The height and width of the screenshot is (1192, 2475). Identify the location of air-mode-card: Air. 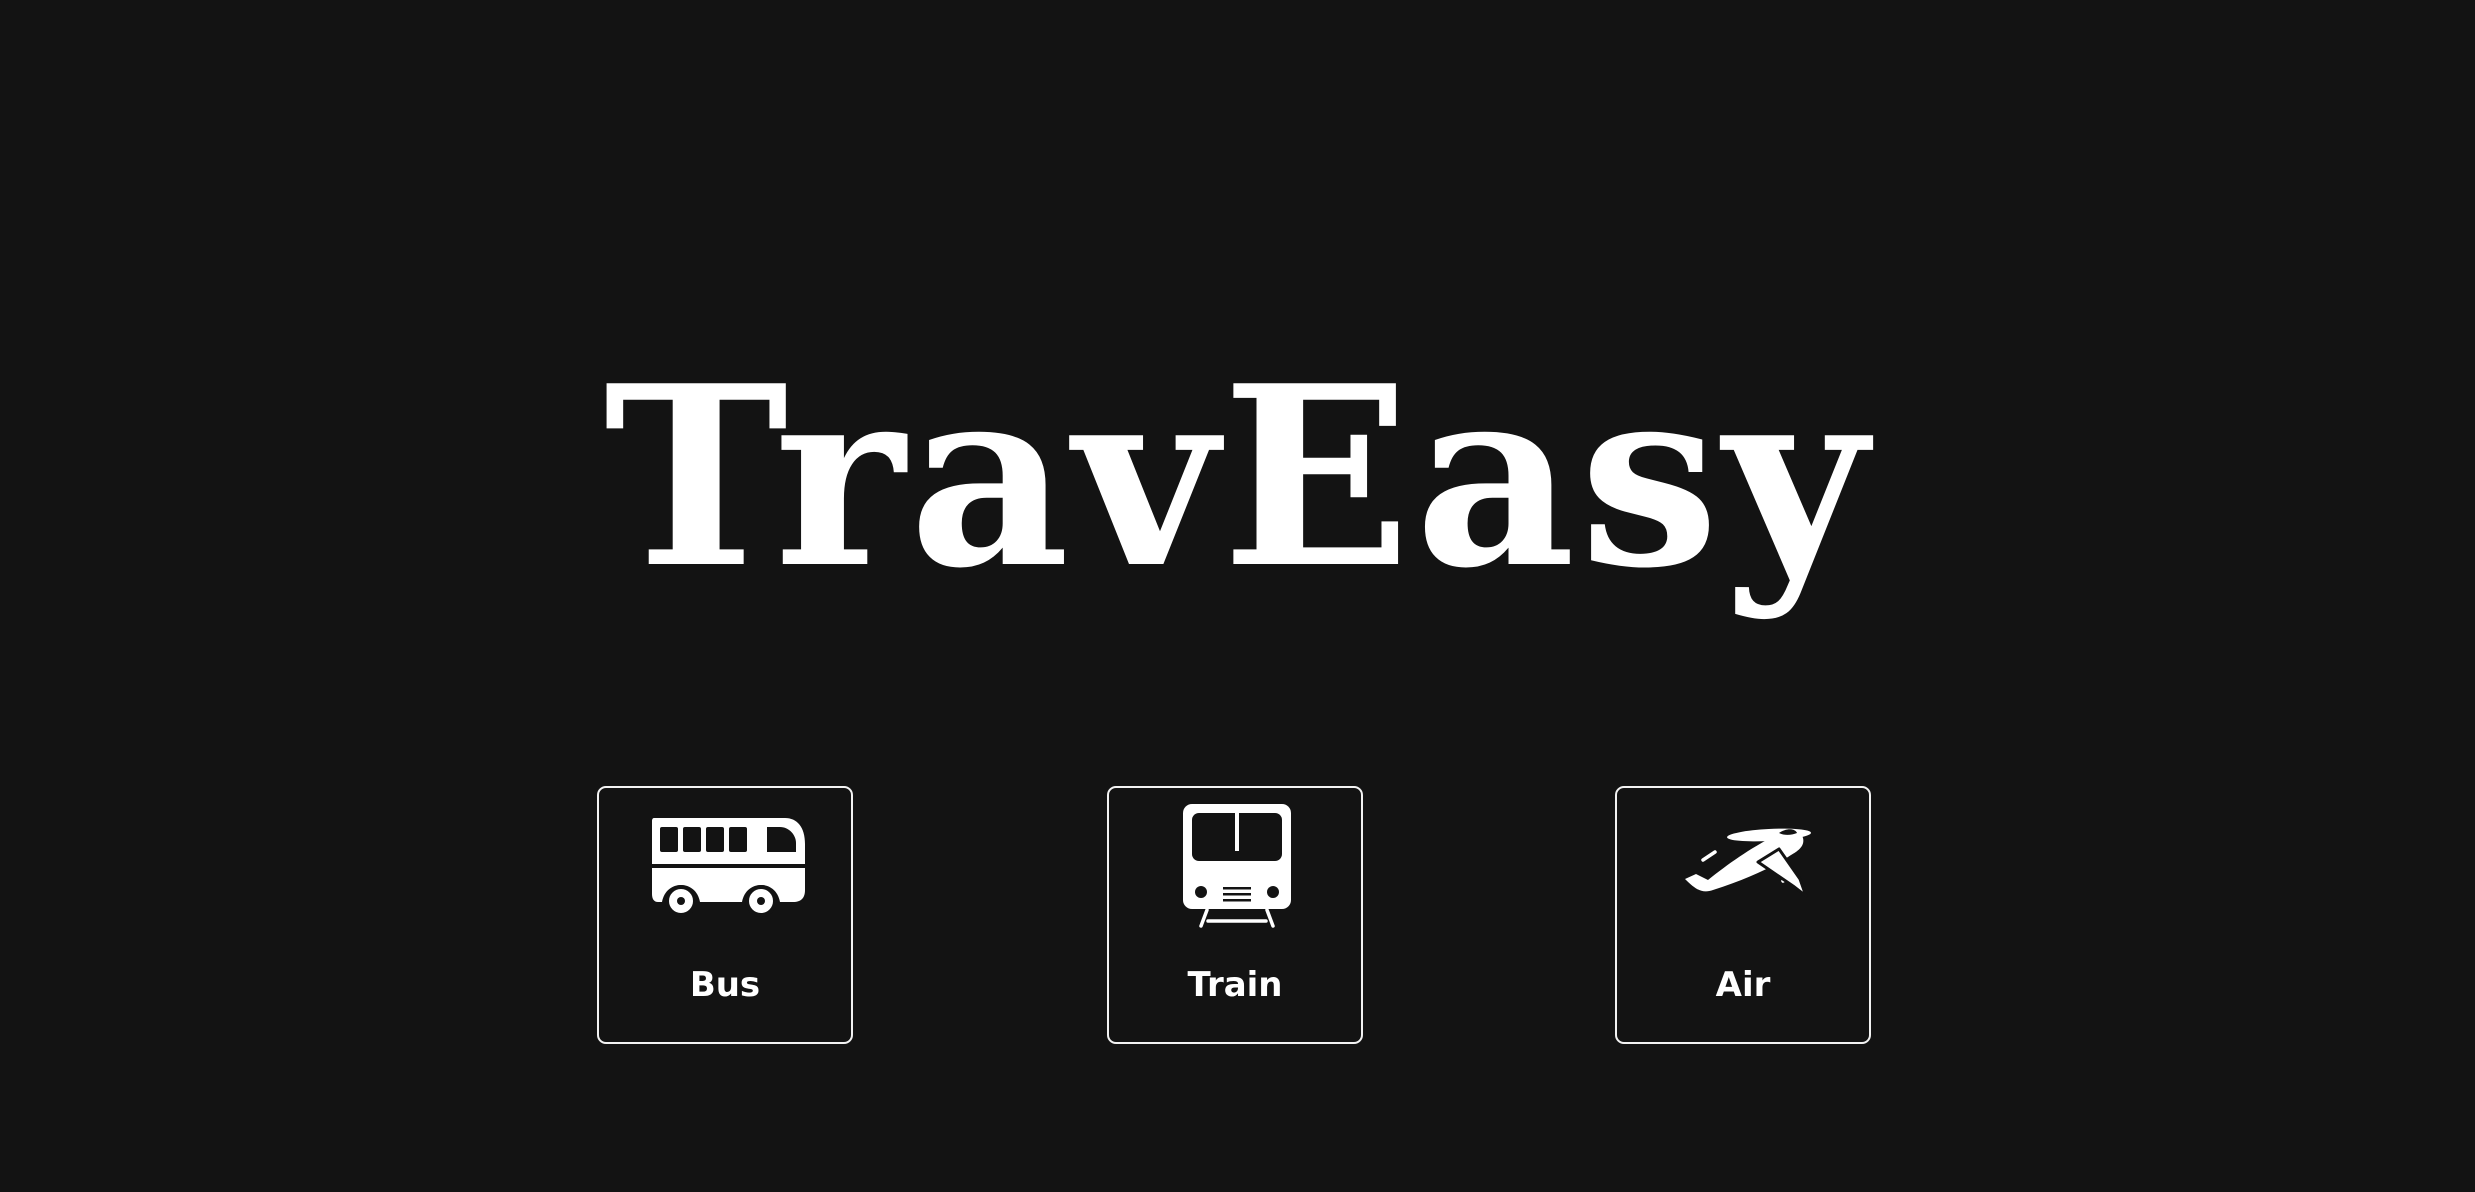
(1743, 915).